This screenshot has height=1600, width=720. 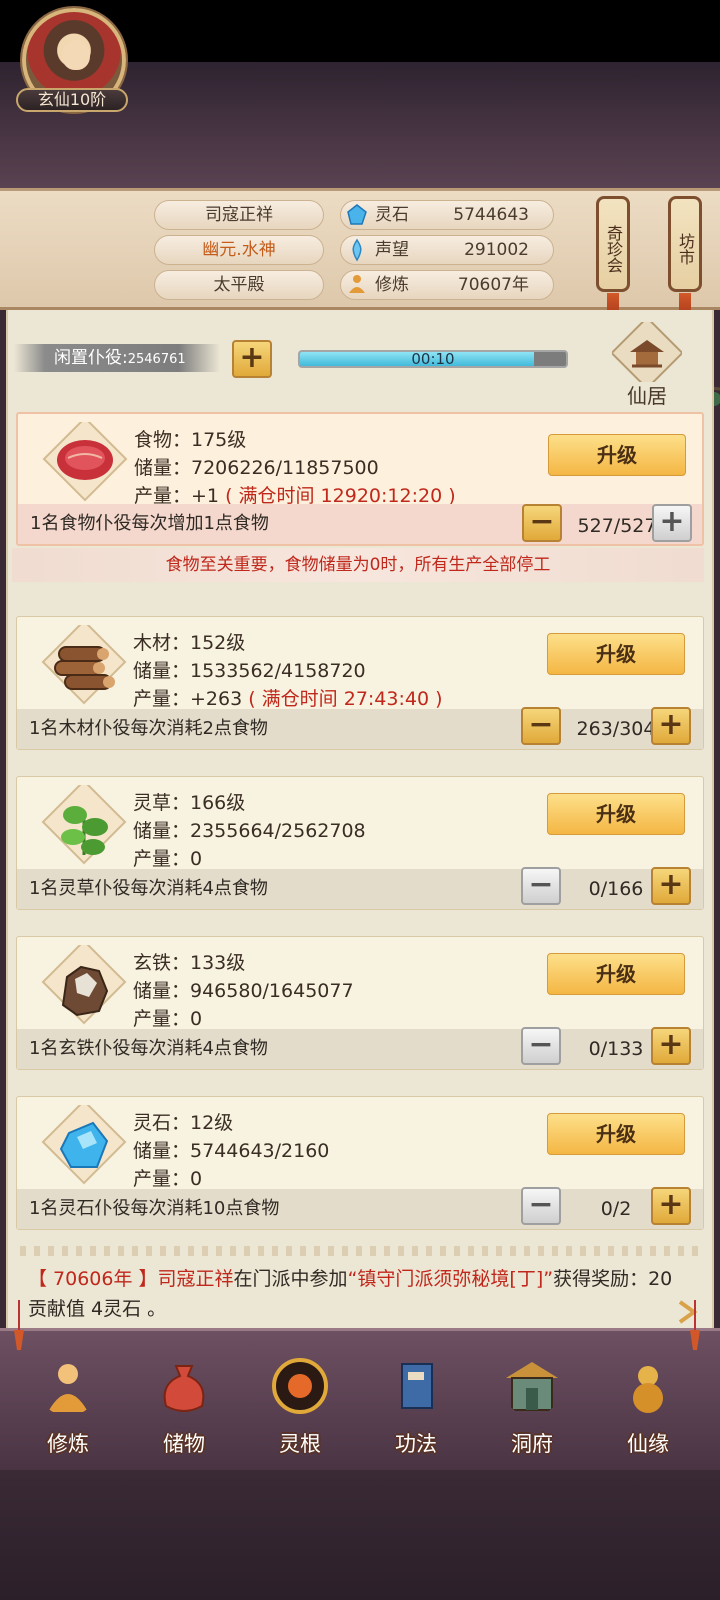 What do you see at coordinates (72, 100) in the screenshot?
I see `rank-badge: 玄仙10阶` at bounding box center [72, 100].